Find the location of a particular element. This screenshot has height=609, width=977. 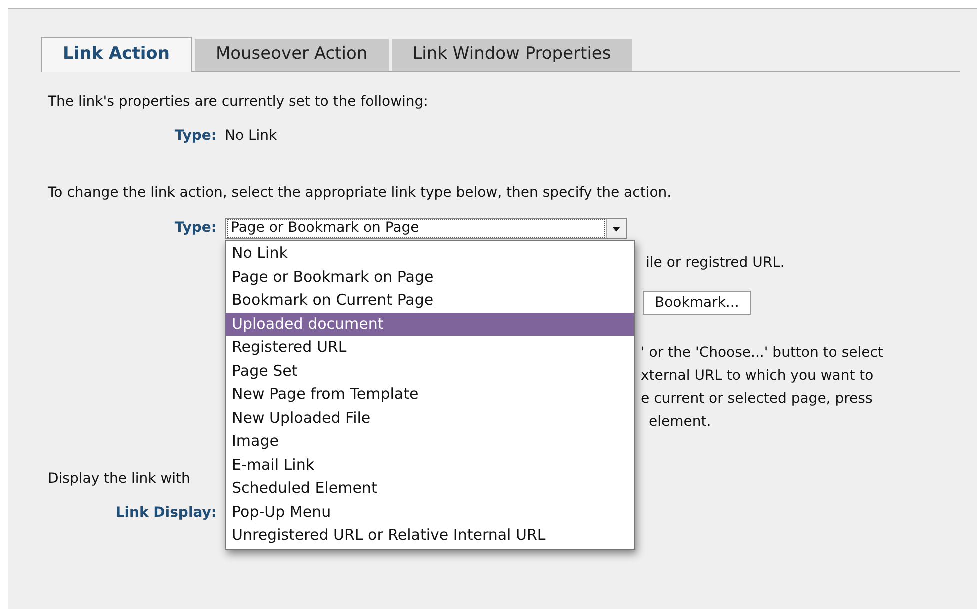

dropdown-option: E-mail Link is located at coordinates (430, 465).